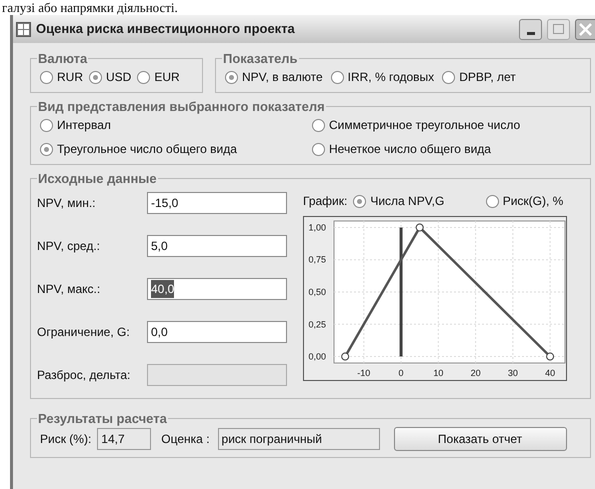  I want to click on field-label: Ограничение, G:, so click(84, 332).